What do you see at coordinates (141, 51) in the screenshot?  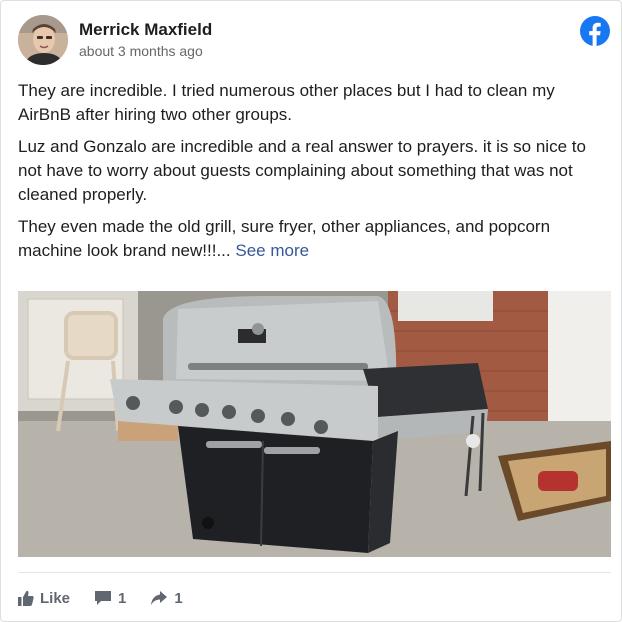 I see `post-timestamp: about 3 months ago` at bounding box center [141, 51].